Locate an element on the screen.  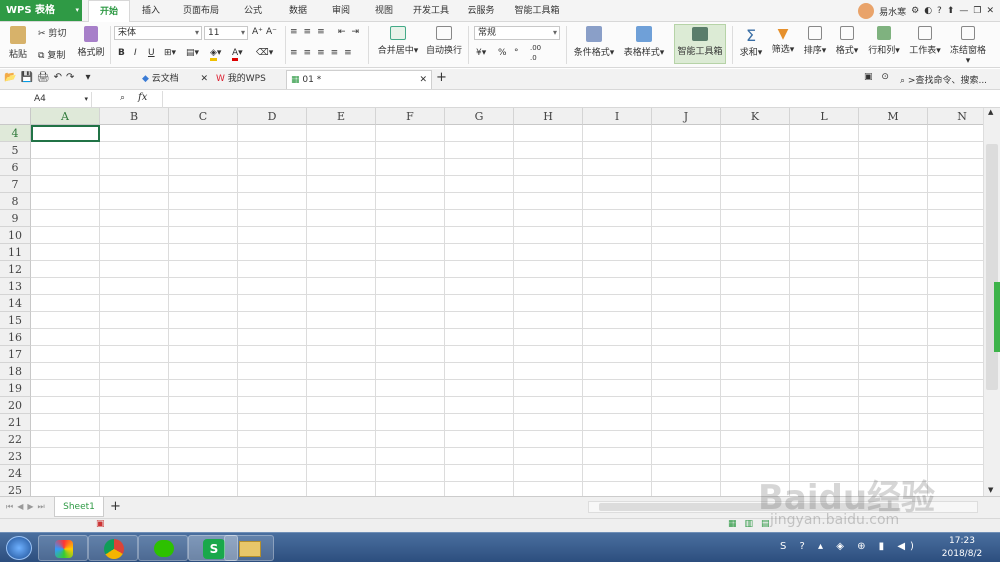
menu-tab-3: 公式 is located at coordinates (253, 11).